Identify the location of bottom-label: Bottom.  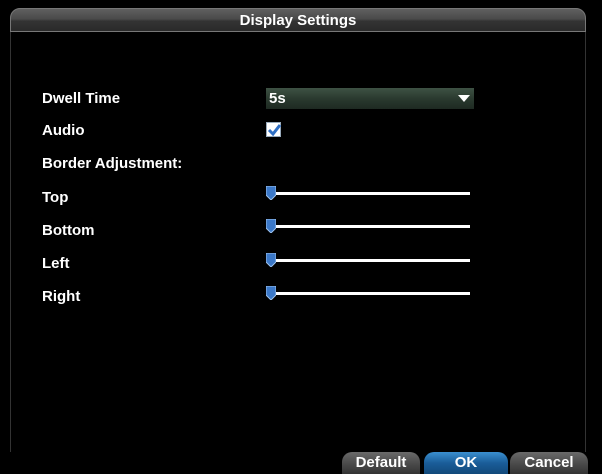
(68, 230).